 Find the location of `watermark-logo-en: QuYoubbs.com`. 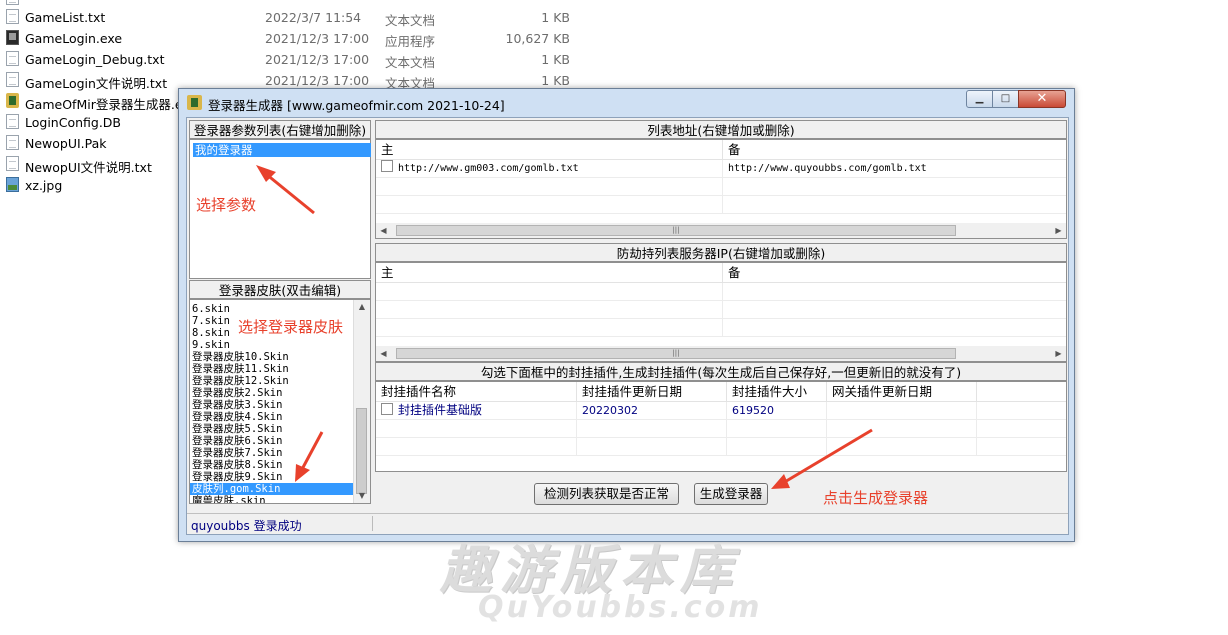

watermark-logo-en: QuYoubbs.com is located at coordinates (620, 607).